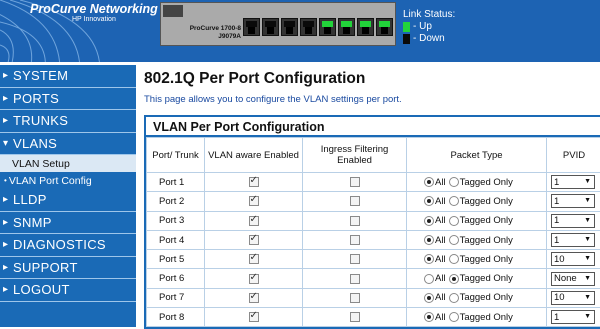 The image size is (600, 329). Describe the element at coordinates (384, 27) in the screenshot. I see `switch-port-8-icon` at that location.